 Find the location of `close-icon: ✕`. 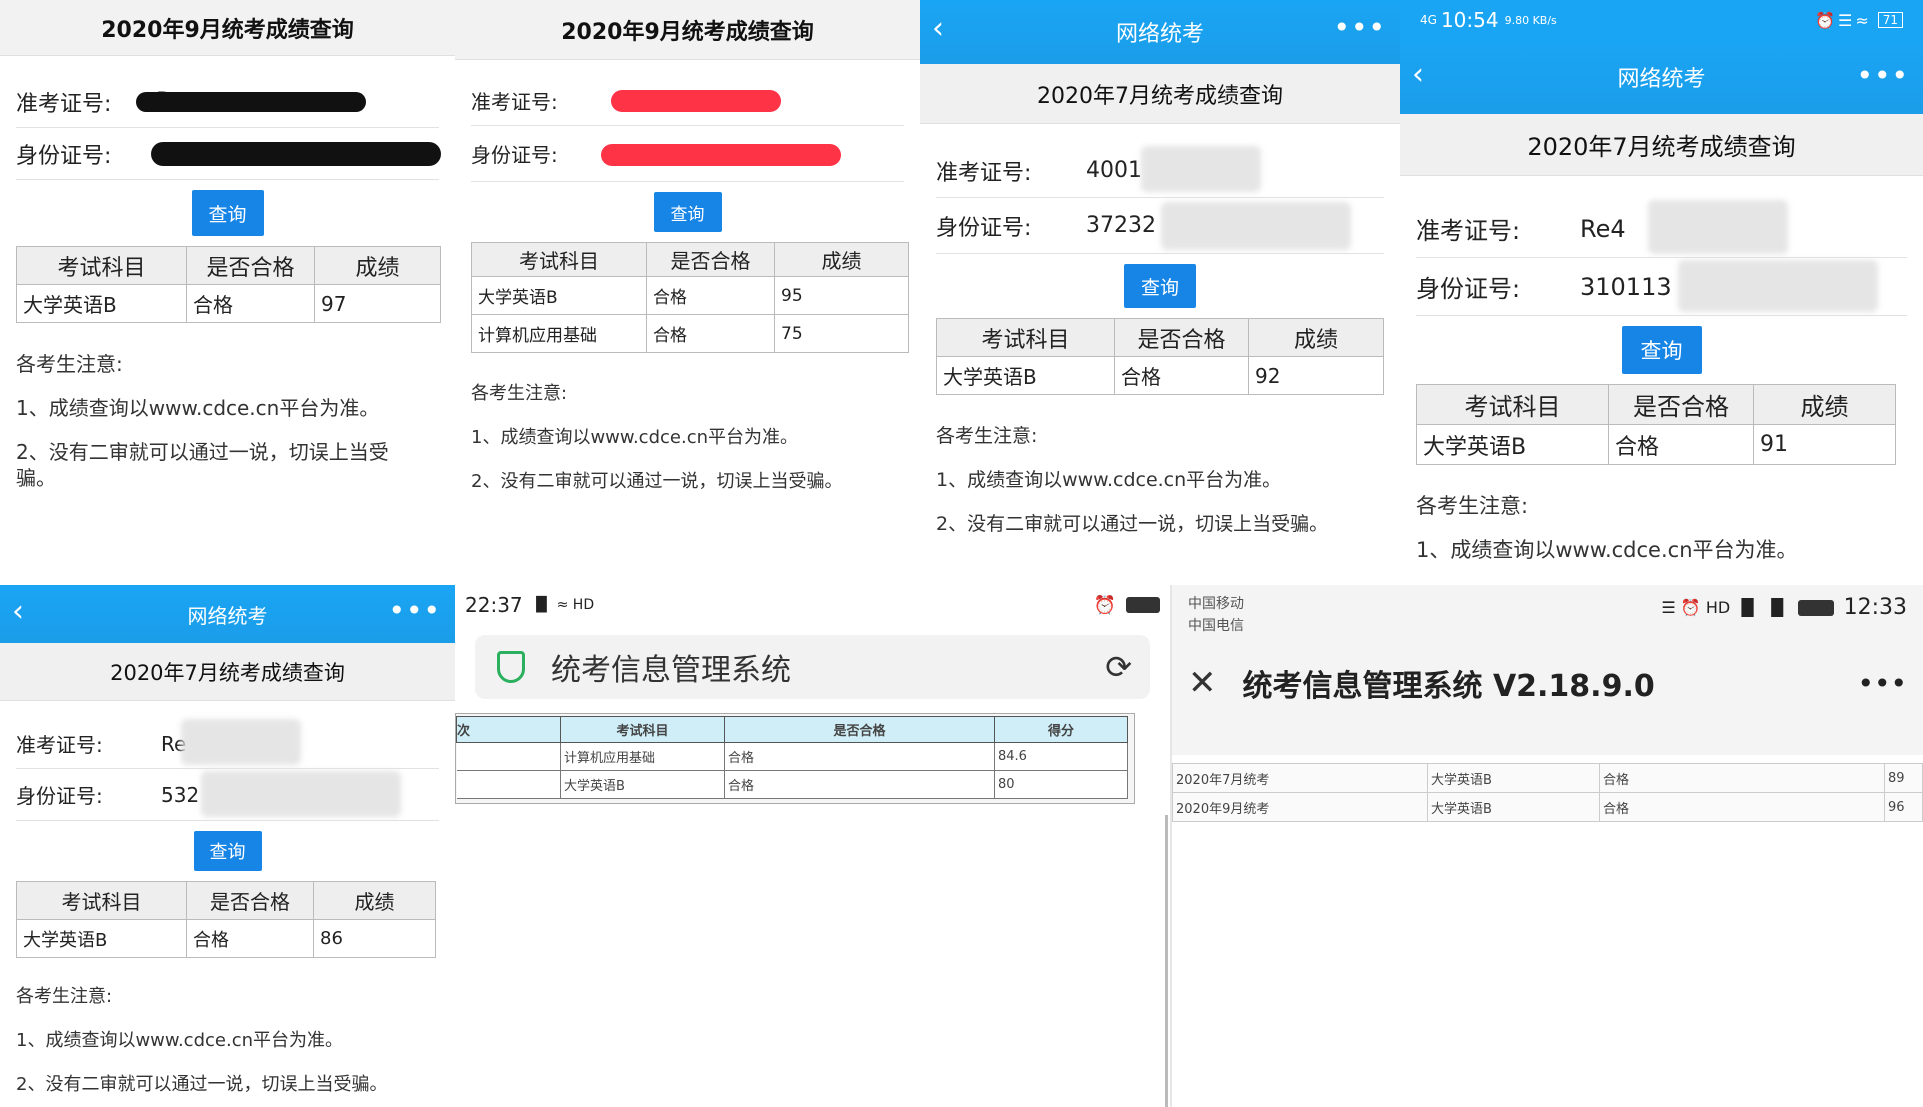

close-icon: ✕ is located at coordinates (1202, 683).